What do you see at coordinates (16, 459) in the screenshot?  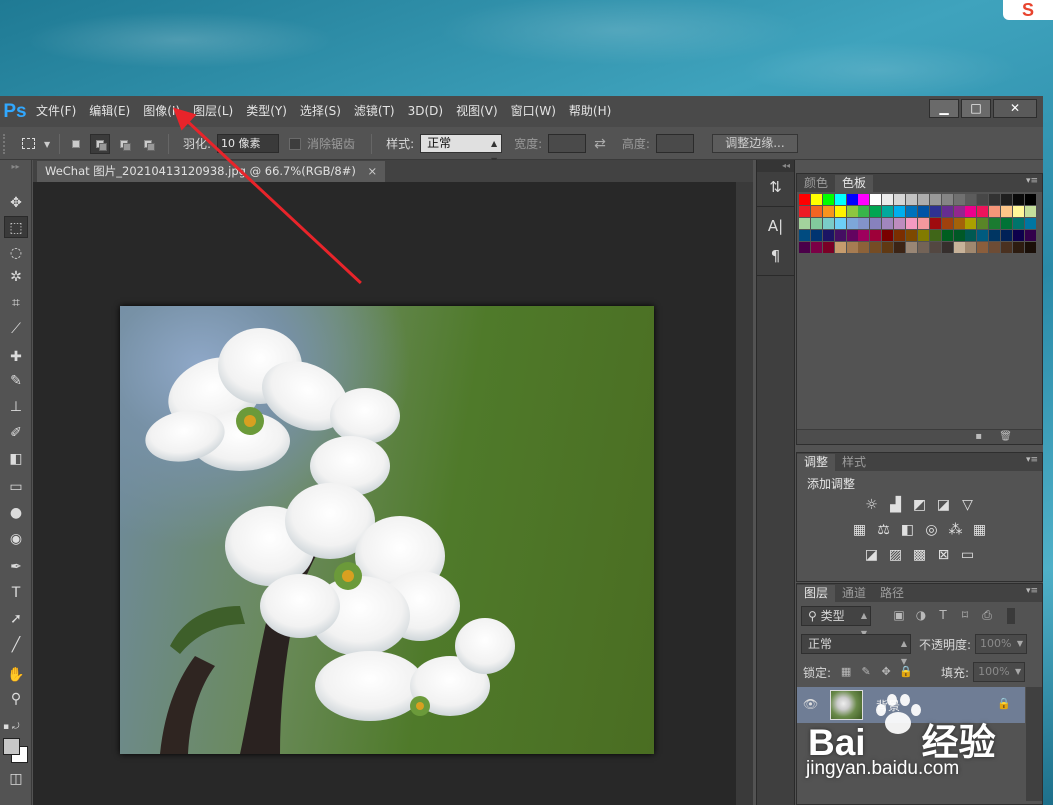 I see `eraser-icon: ◧` at bounding box center [16, 459].